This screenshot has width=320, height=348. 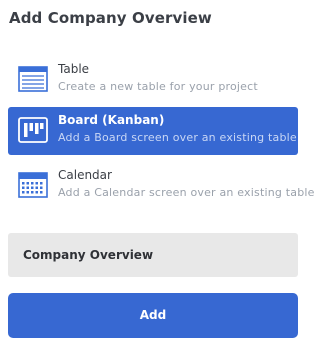 What do you see at coordinates (158, 86) in the screenshot?
I see `option-description: Create a new table for your project` at bounding box center [158, 86].